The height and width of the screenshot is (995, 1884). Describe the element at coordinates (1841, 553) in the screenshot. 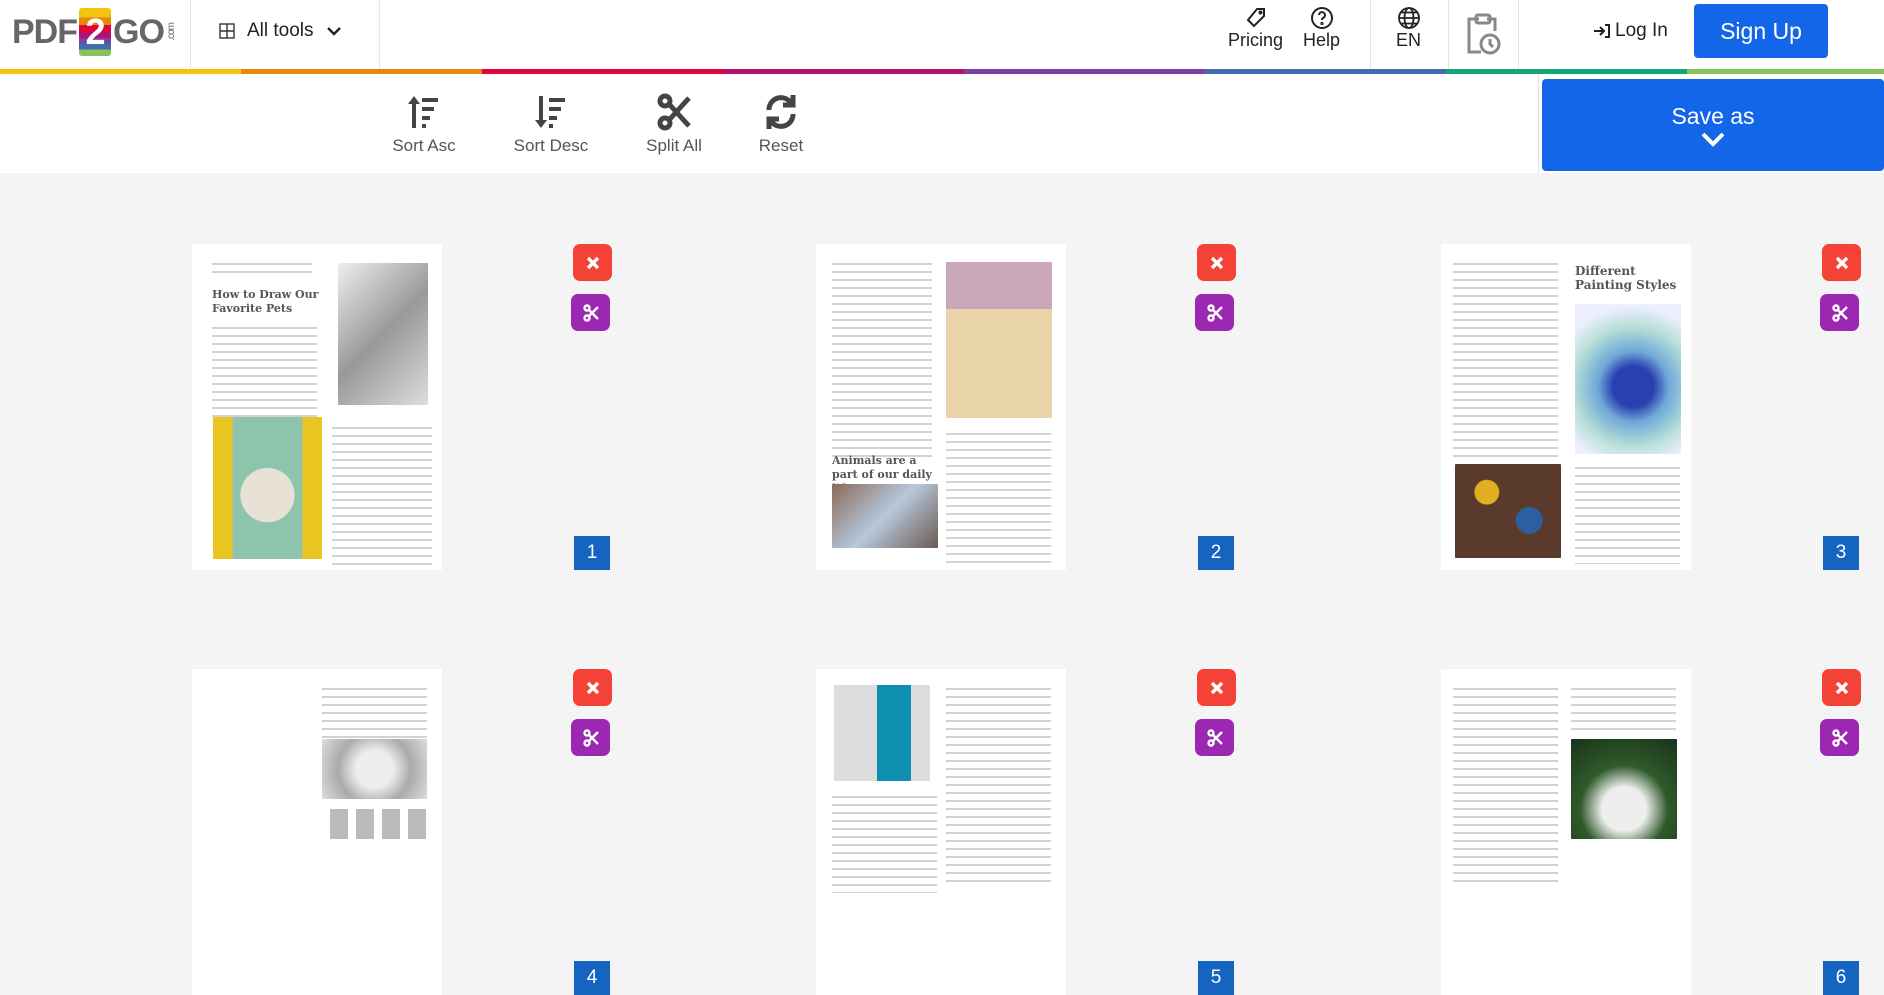

I see `page-number-badge: 3` at that location.